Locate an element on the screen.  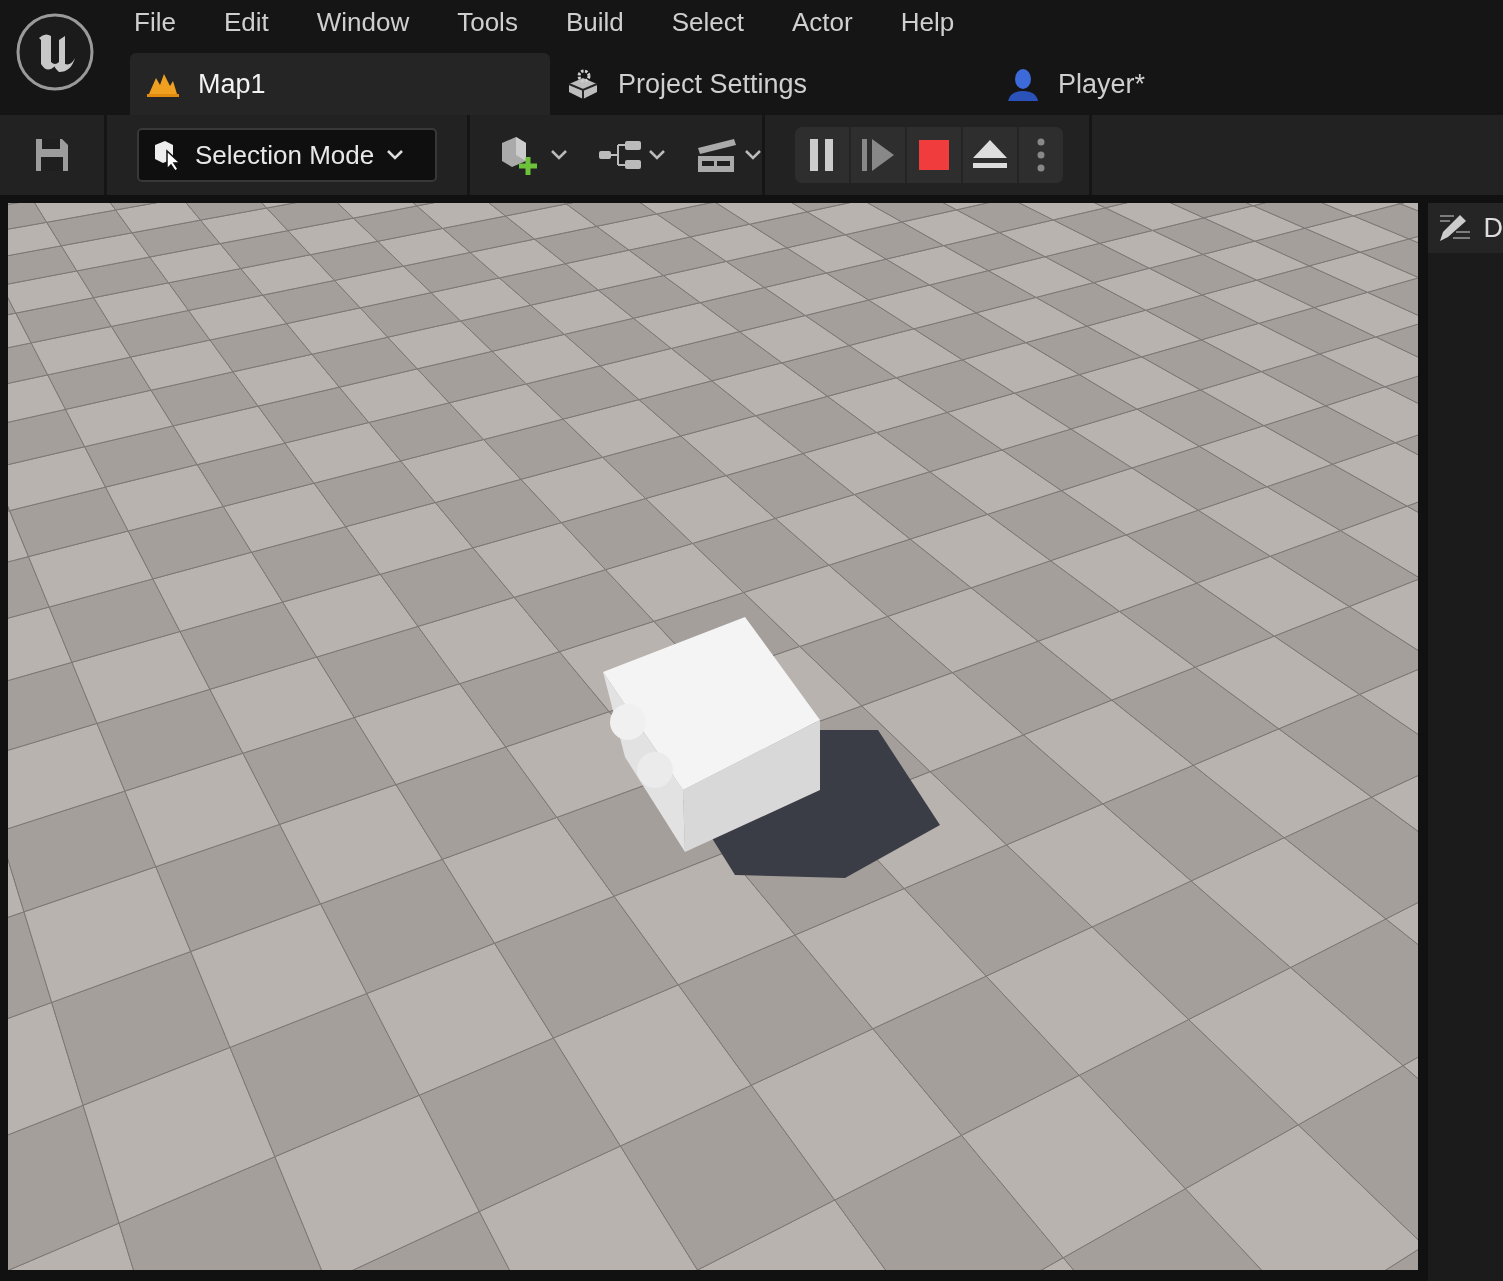
menu-item: Edit is located at coordinates (246, 22).